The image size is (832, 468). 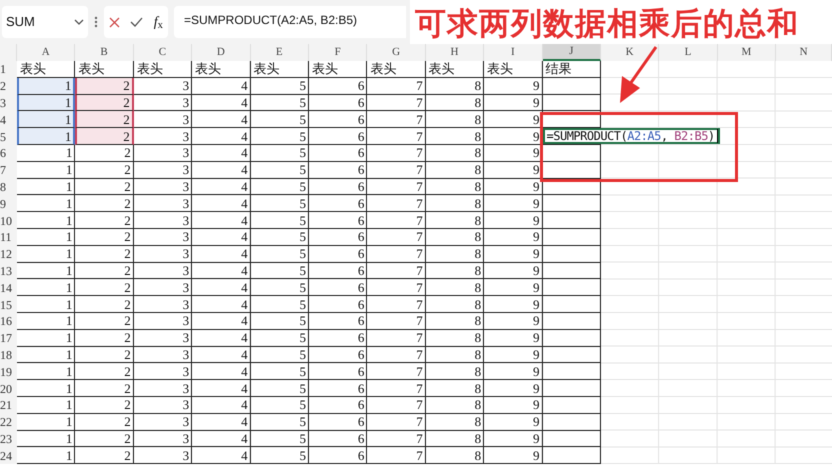 What do you see at coordinates (8, 304) in the screenshot?
I see `row-header: 15` at bounding box center [8, 304].